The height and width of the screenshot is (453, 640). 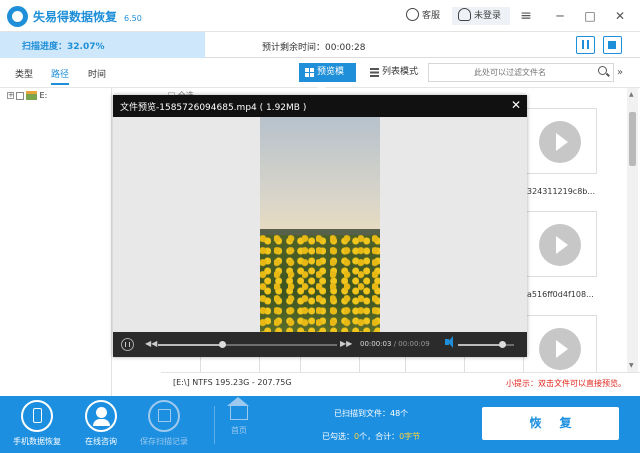 I want to click on home-label: 首页, so click(x=239, y=430).